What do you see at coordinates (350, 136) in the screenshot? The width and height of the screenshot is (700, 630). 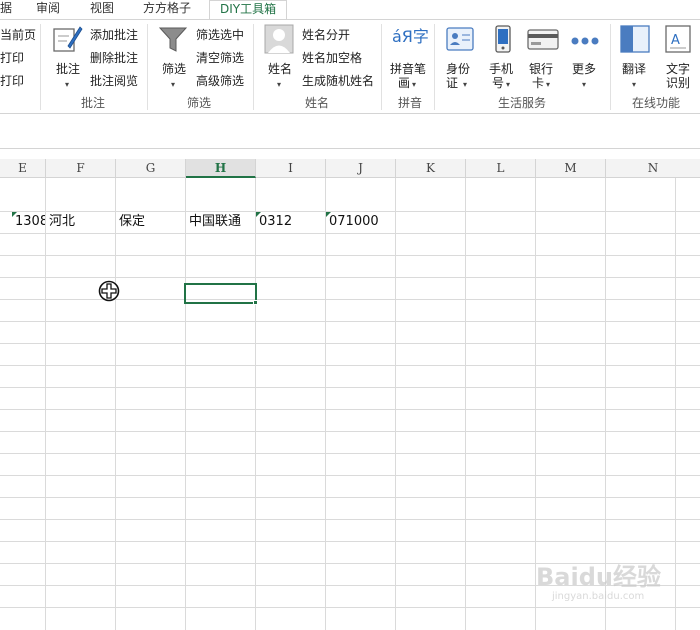 I see `formula-bar` at bounding box center [350, 136].